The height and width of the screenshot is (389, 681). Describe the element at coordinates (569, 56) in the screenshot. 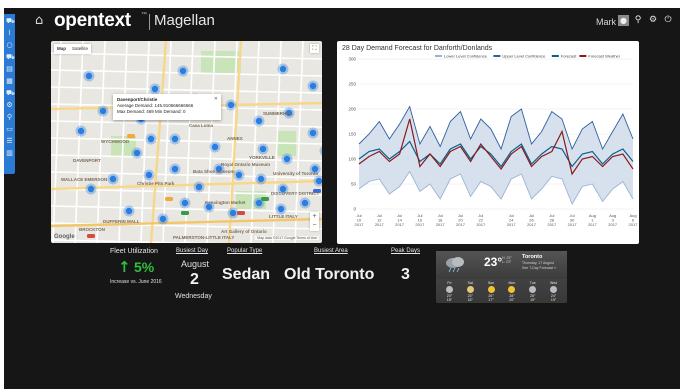

I see `legend-label: Forecast` at that location.